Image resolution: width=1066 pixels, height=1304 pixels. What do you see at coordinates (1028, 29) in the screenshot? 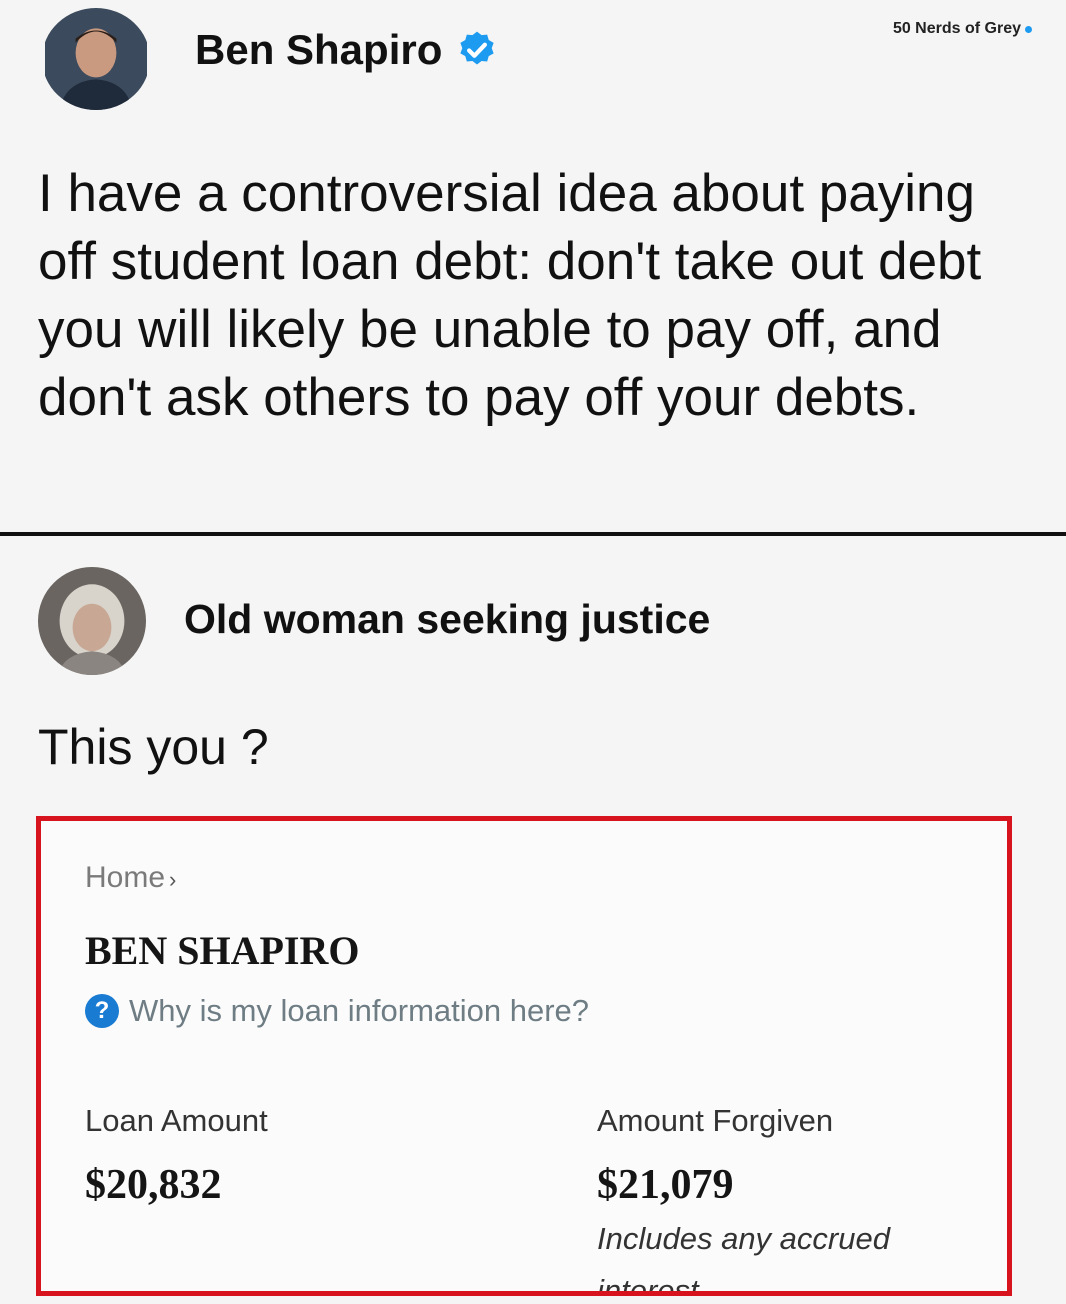
I see `watermark-dot-icon` at bounding box center [1028, 29].